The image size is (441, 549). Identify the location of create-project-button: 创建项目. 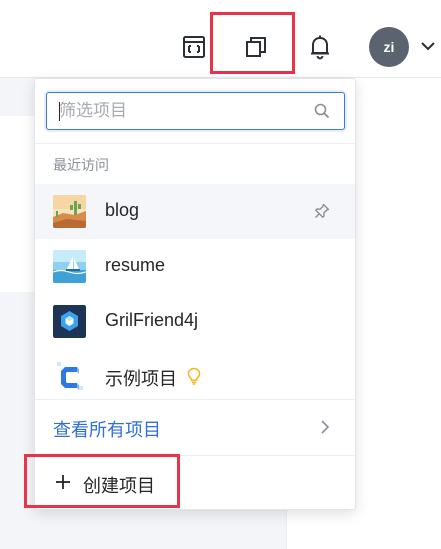
(195, 483).